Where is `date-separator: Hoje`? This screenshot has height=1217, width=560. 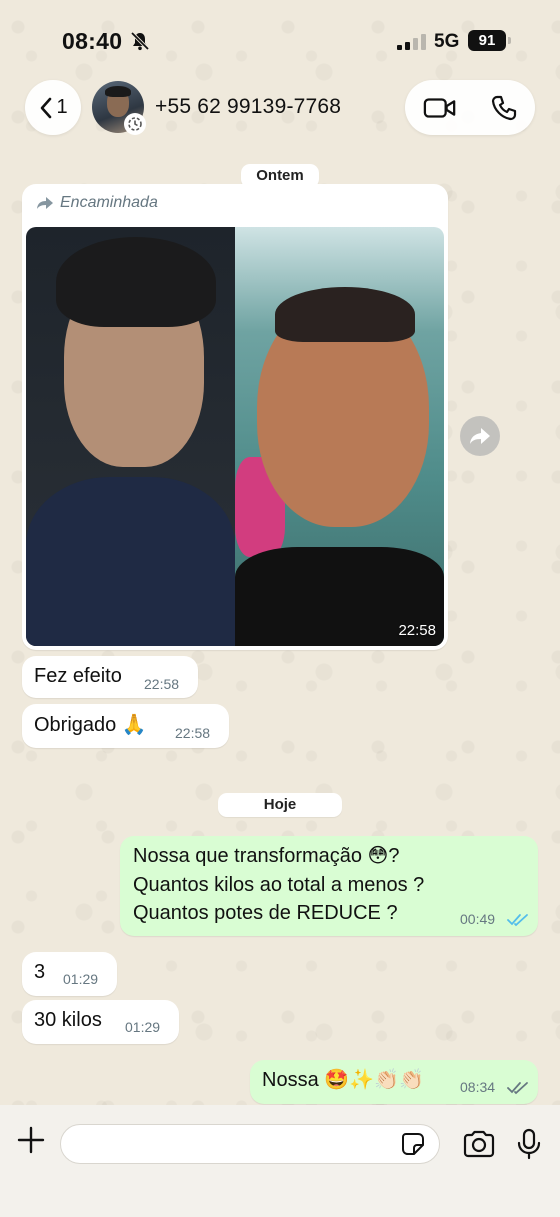
date-separator: Hoje is located at coordinates (280, 805).